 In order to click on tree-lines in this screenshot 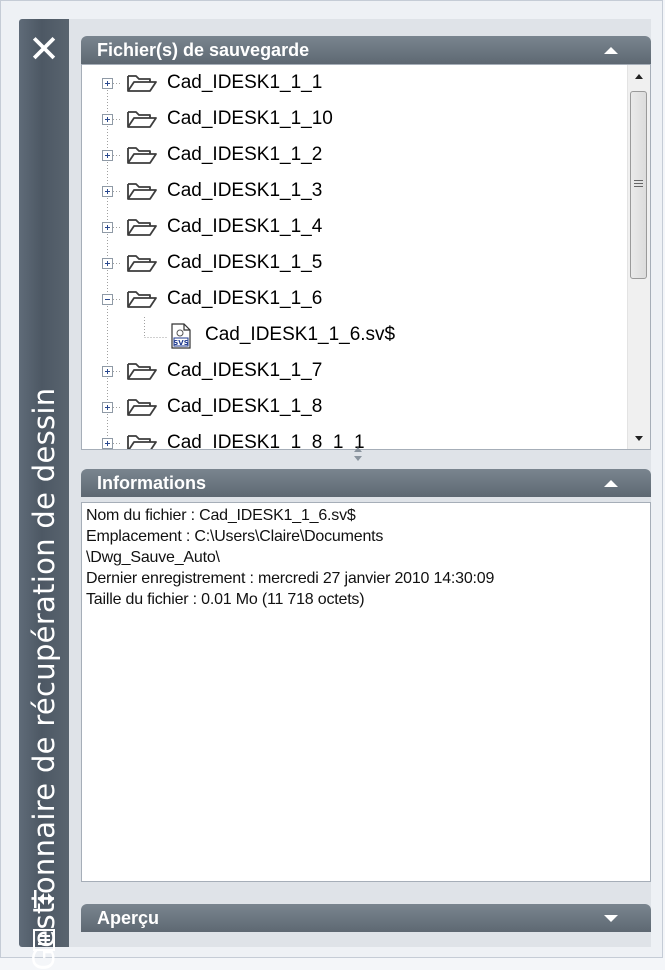, I will do `click(137, 266)`.